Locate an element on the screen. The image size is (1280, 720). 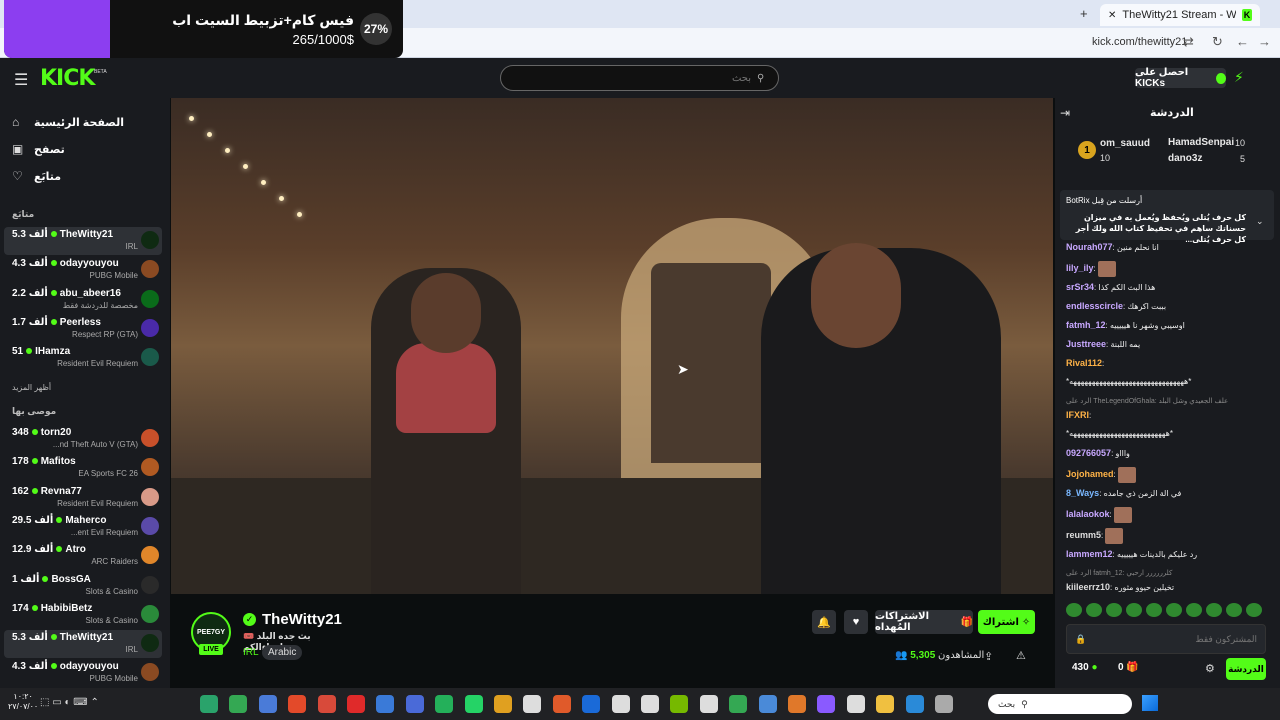
taskbar-search: ⚲ بحث is located at coordinates (1060, 704).